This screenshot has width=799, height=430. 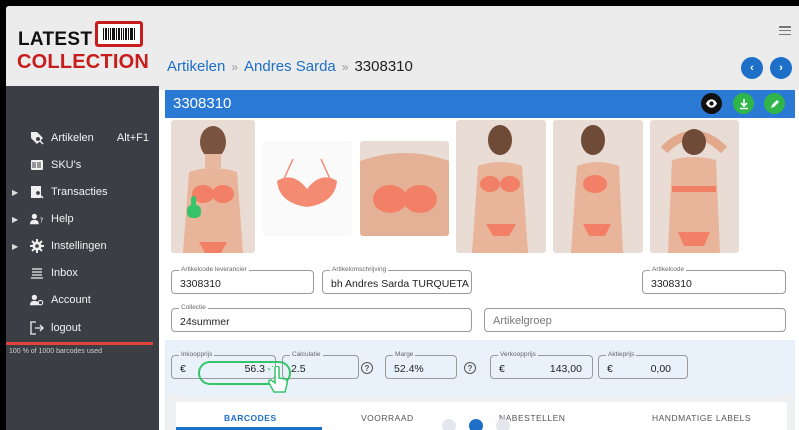 I want to click on field-value: 2.5, so click(x=298, y=369).